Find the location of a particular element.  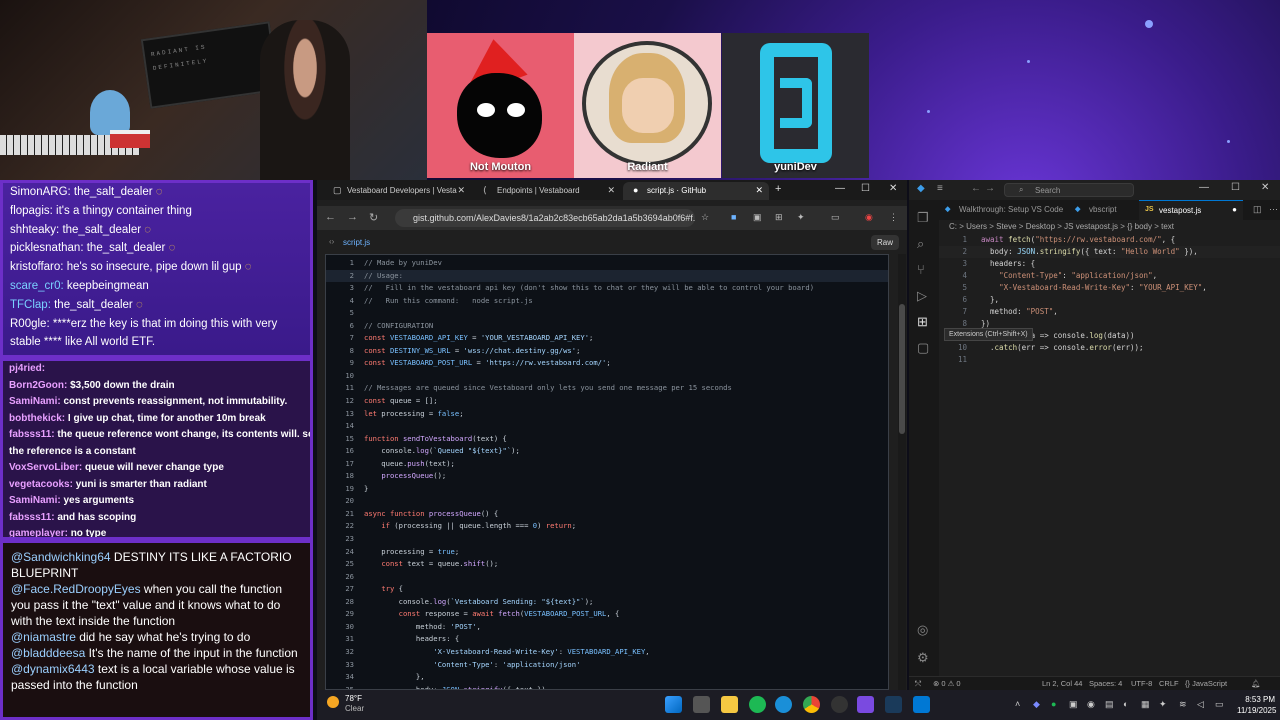

maximize-icon: ☐ is located at coordinates (1235, 187).